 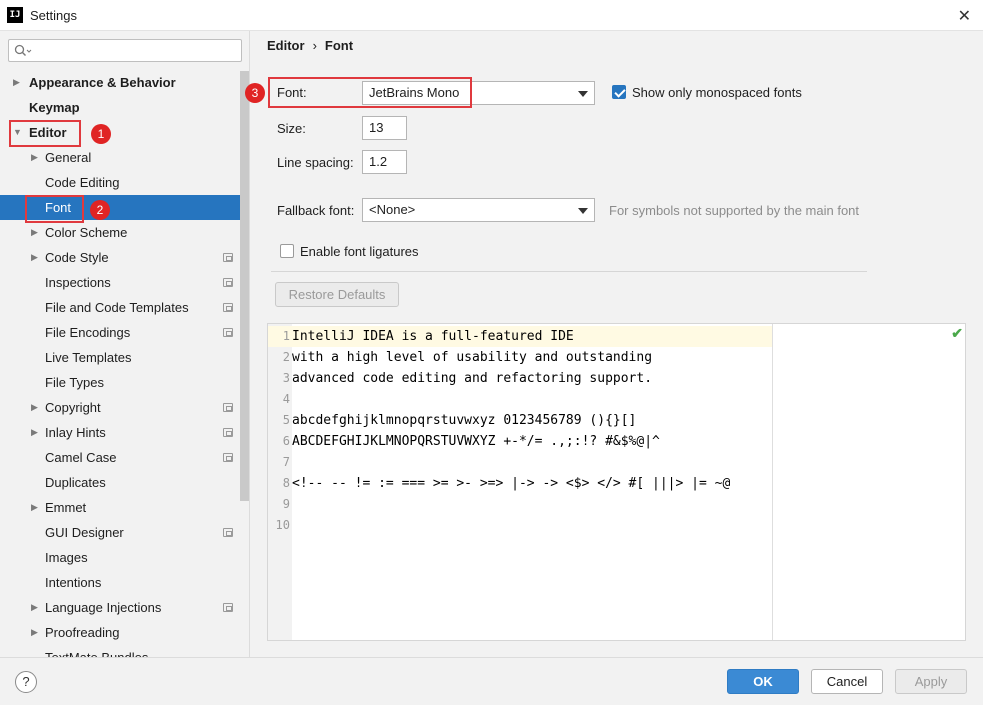 I want to click on sidebar-item: Inspections, so click(x=120, y=282).